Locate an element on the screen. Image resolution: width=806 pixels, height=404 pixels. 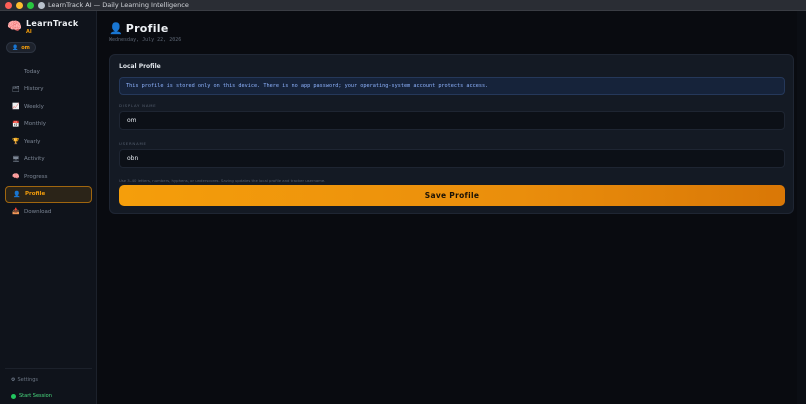
sidebar-item-label: Weekly is located at coordinates (34, 106).